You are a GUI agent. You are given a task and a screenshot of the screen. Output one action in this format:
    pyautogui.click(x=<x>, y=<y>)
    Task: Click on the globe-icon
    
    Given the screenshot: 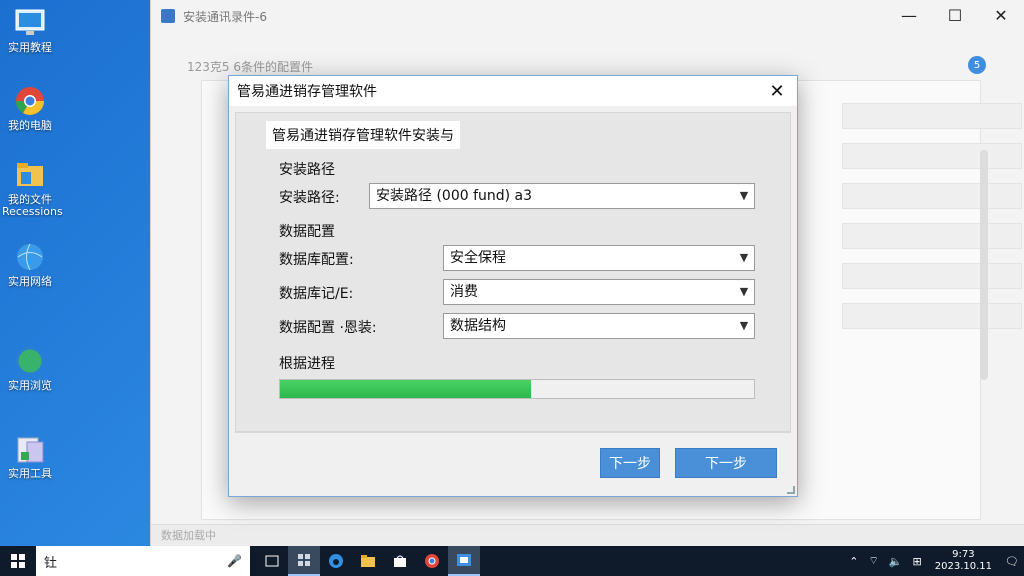 What is the action you would take?
    pyautogui.click(x=30, y=257)
    